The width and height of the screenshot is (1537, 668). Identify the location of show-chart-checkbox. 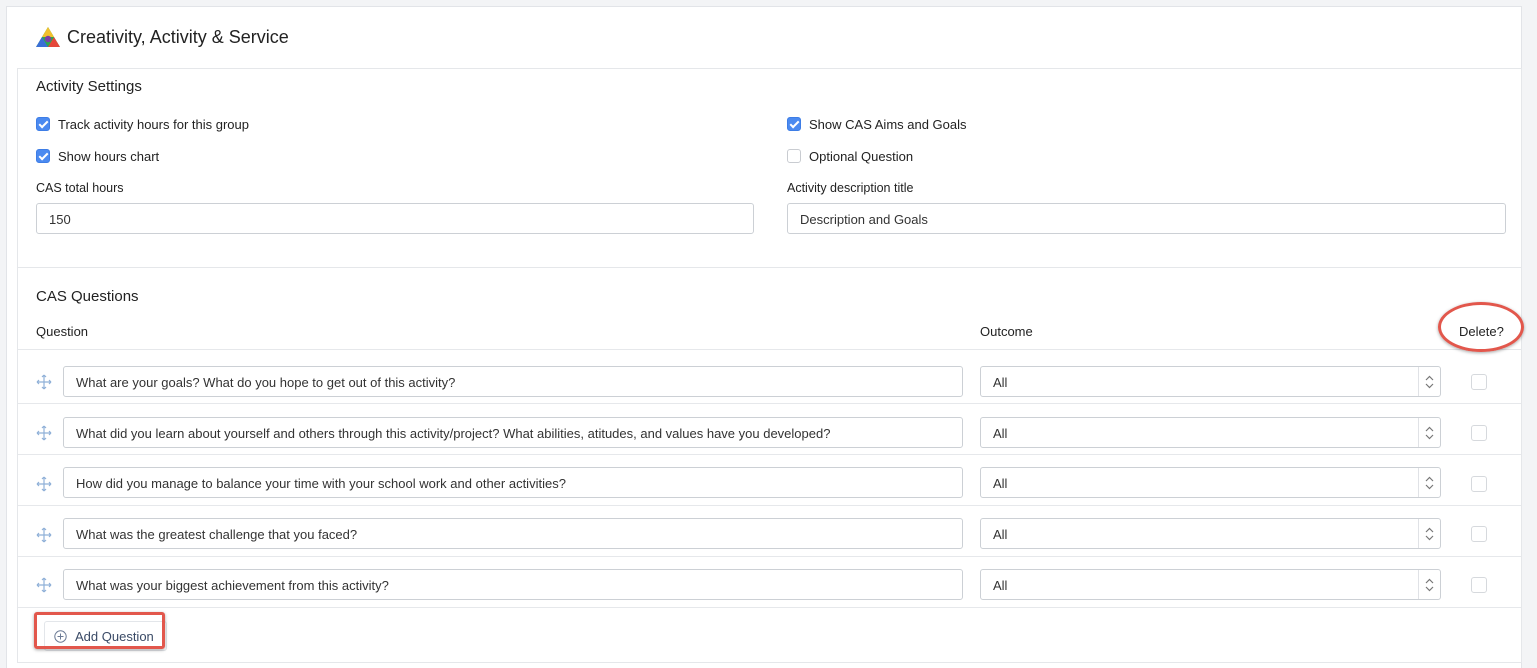
(43, 156).